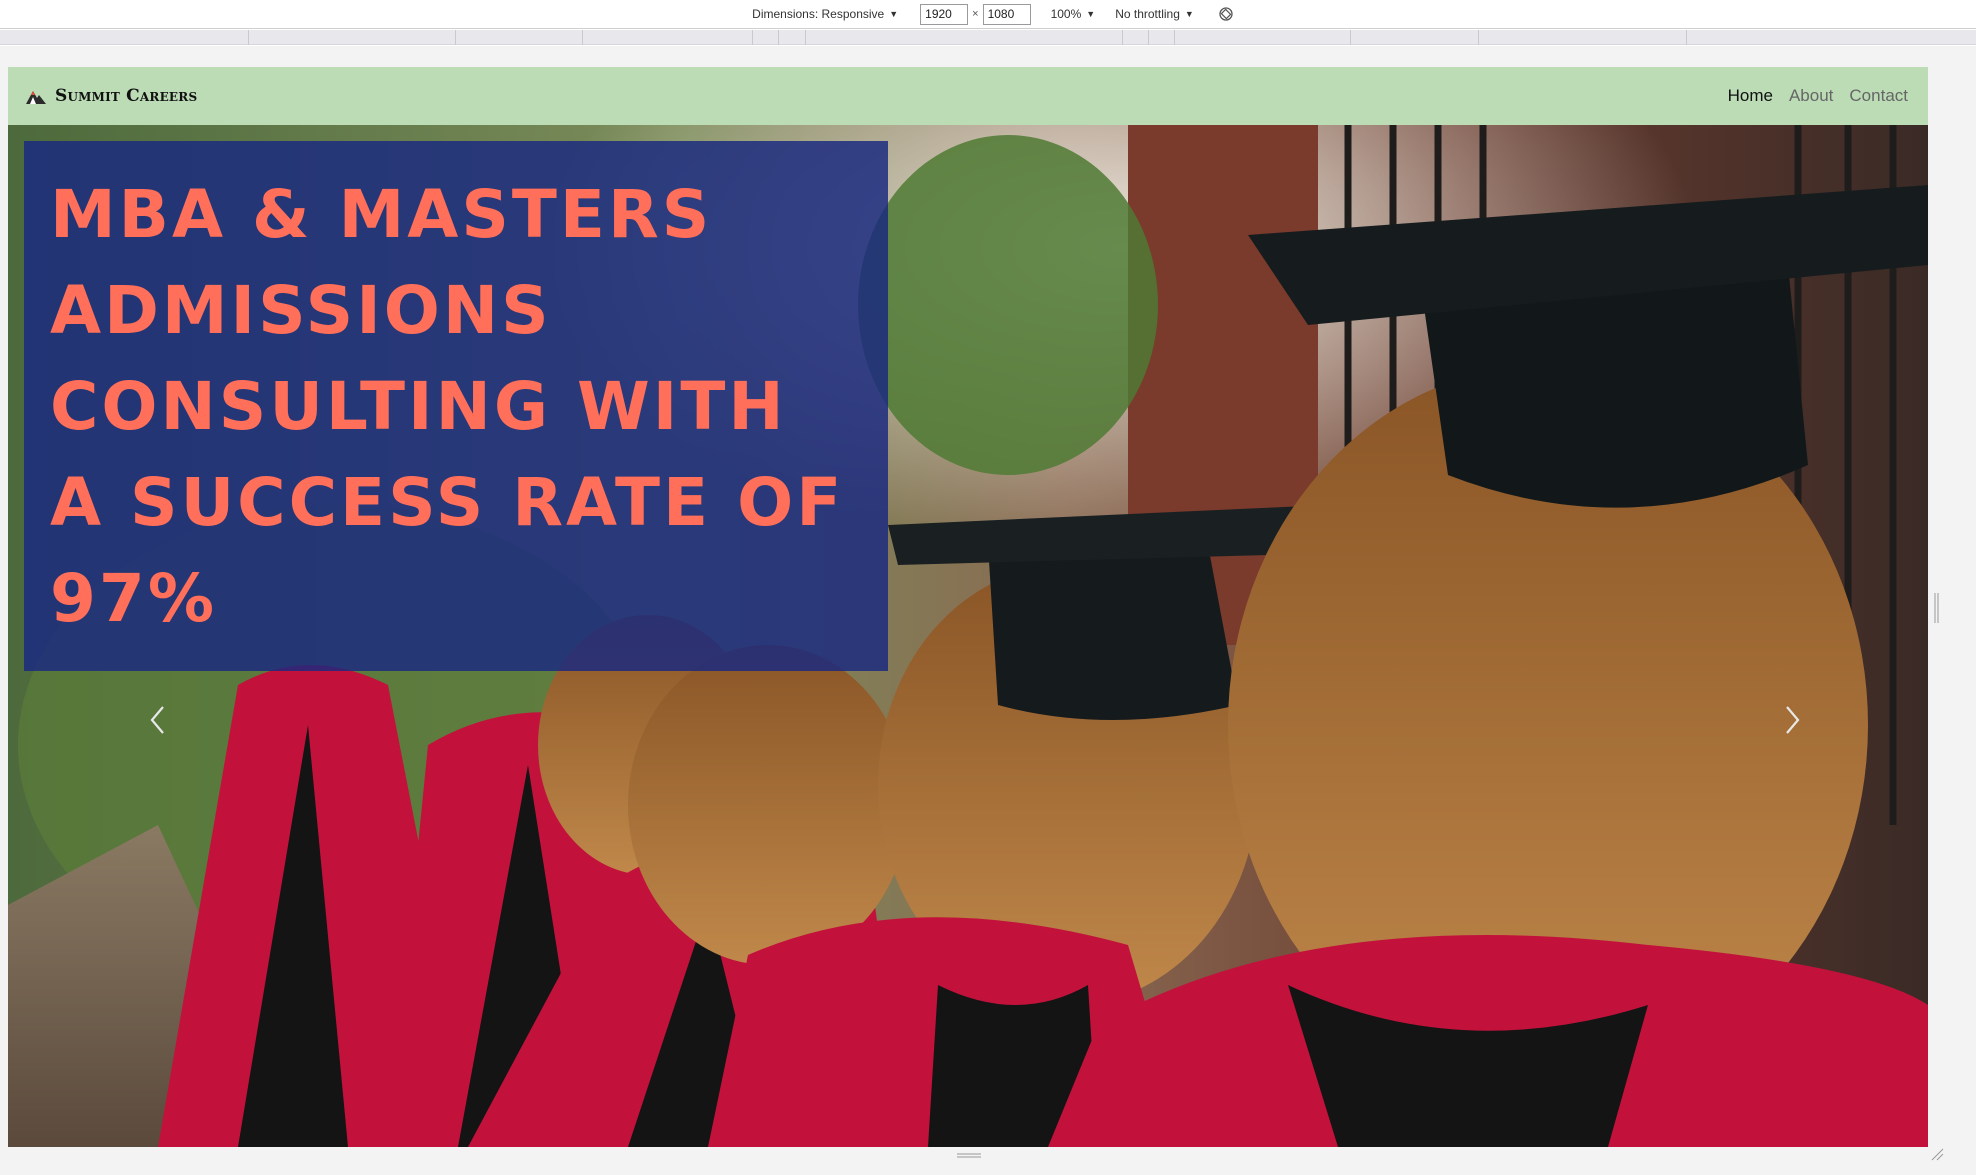 This screenshot has height=1175, width=1976. Describe the element at coordinates (1006, 14) in the screenshot. I see `height-input` at that location.